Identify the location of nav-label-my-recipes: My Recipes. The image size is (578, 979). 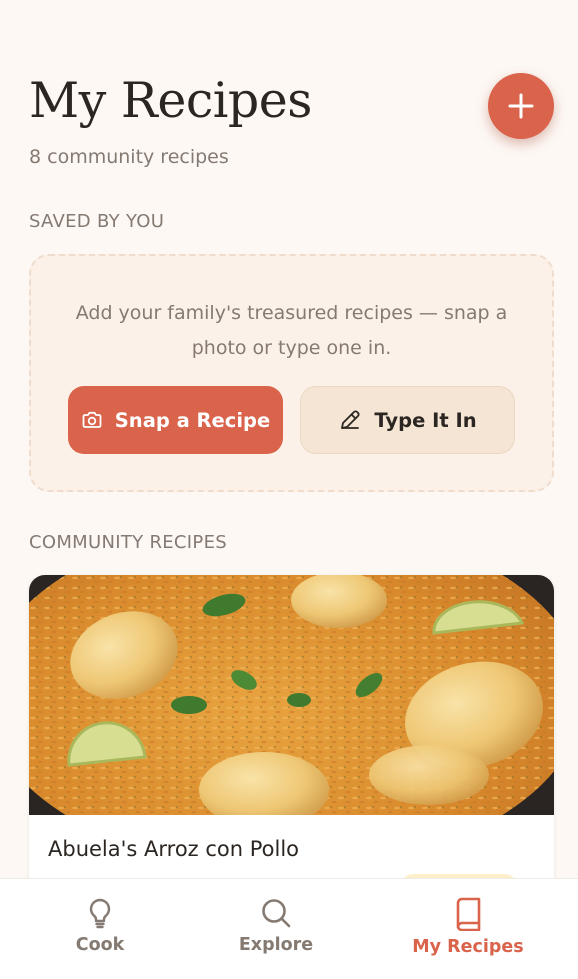
(468, 947).